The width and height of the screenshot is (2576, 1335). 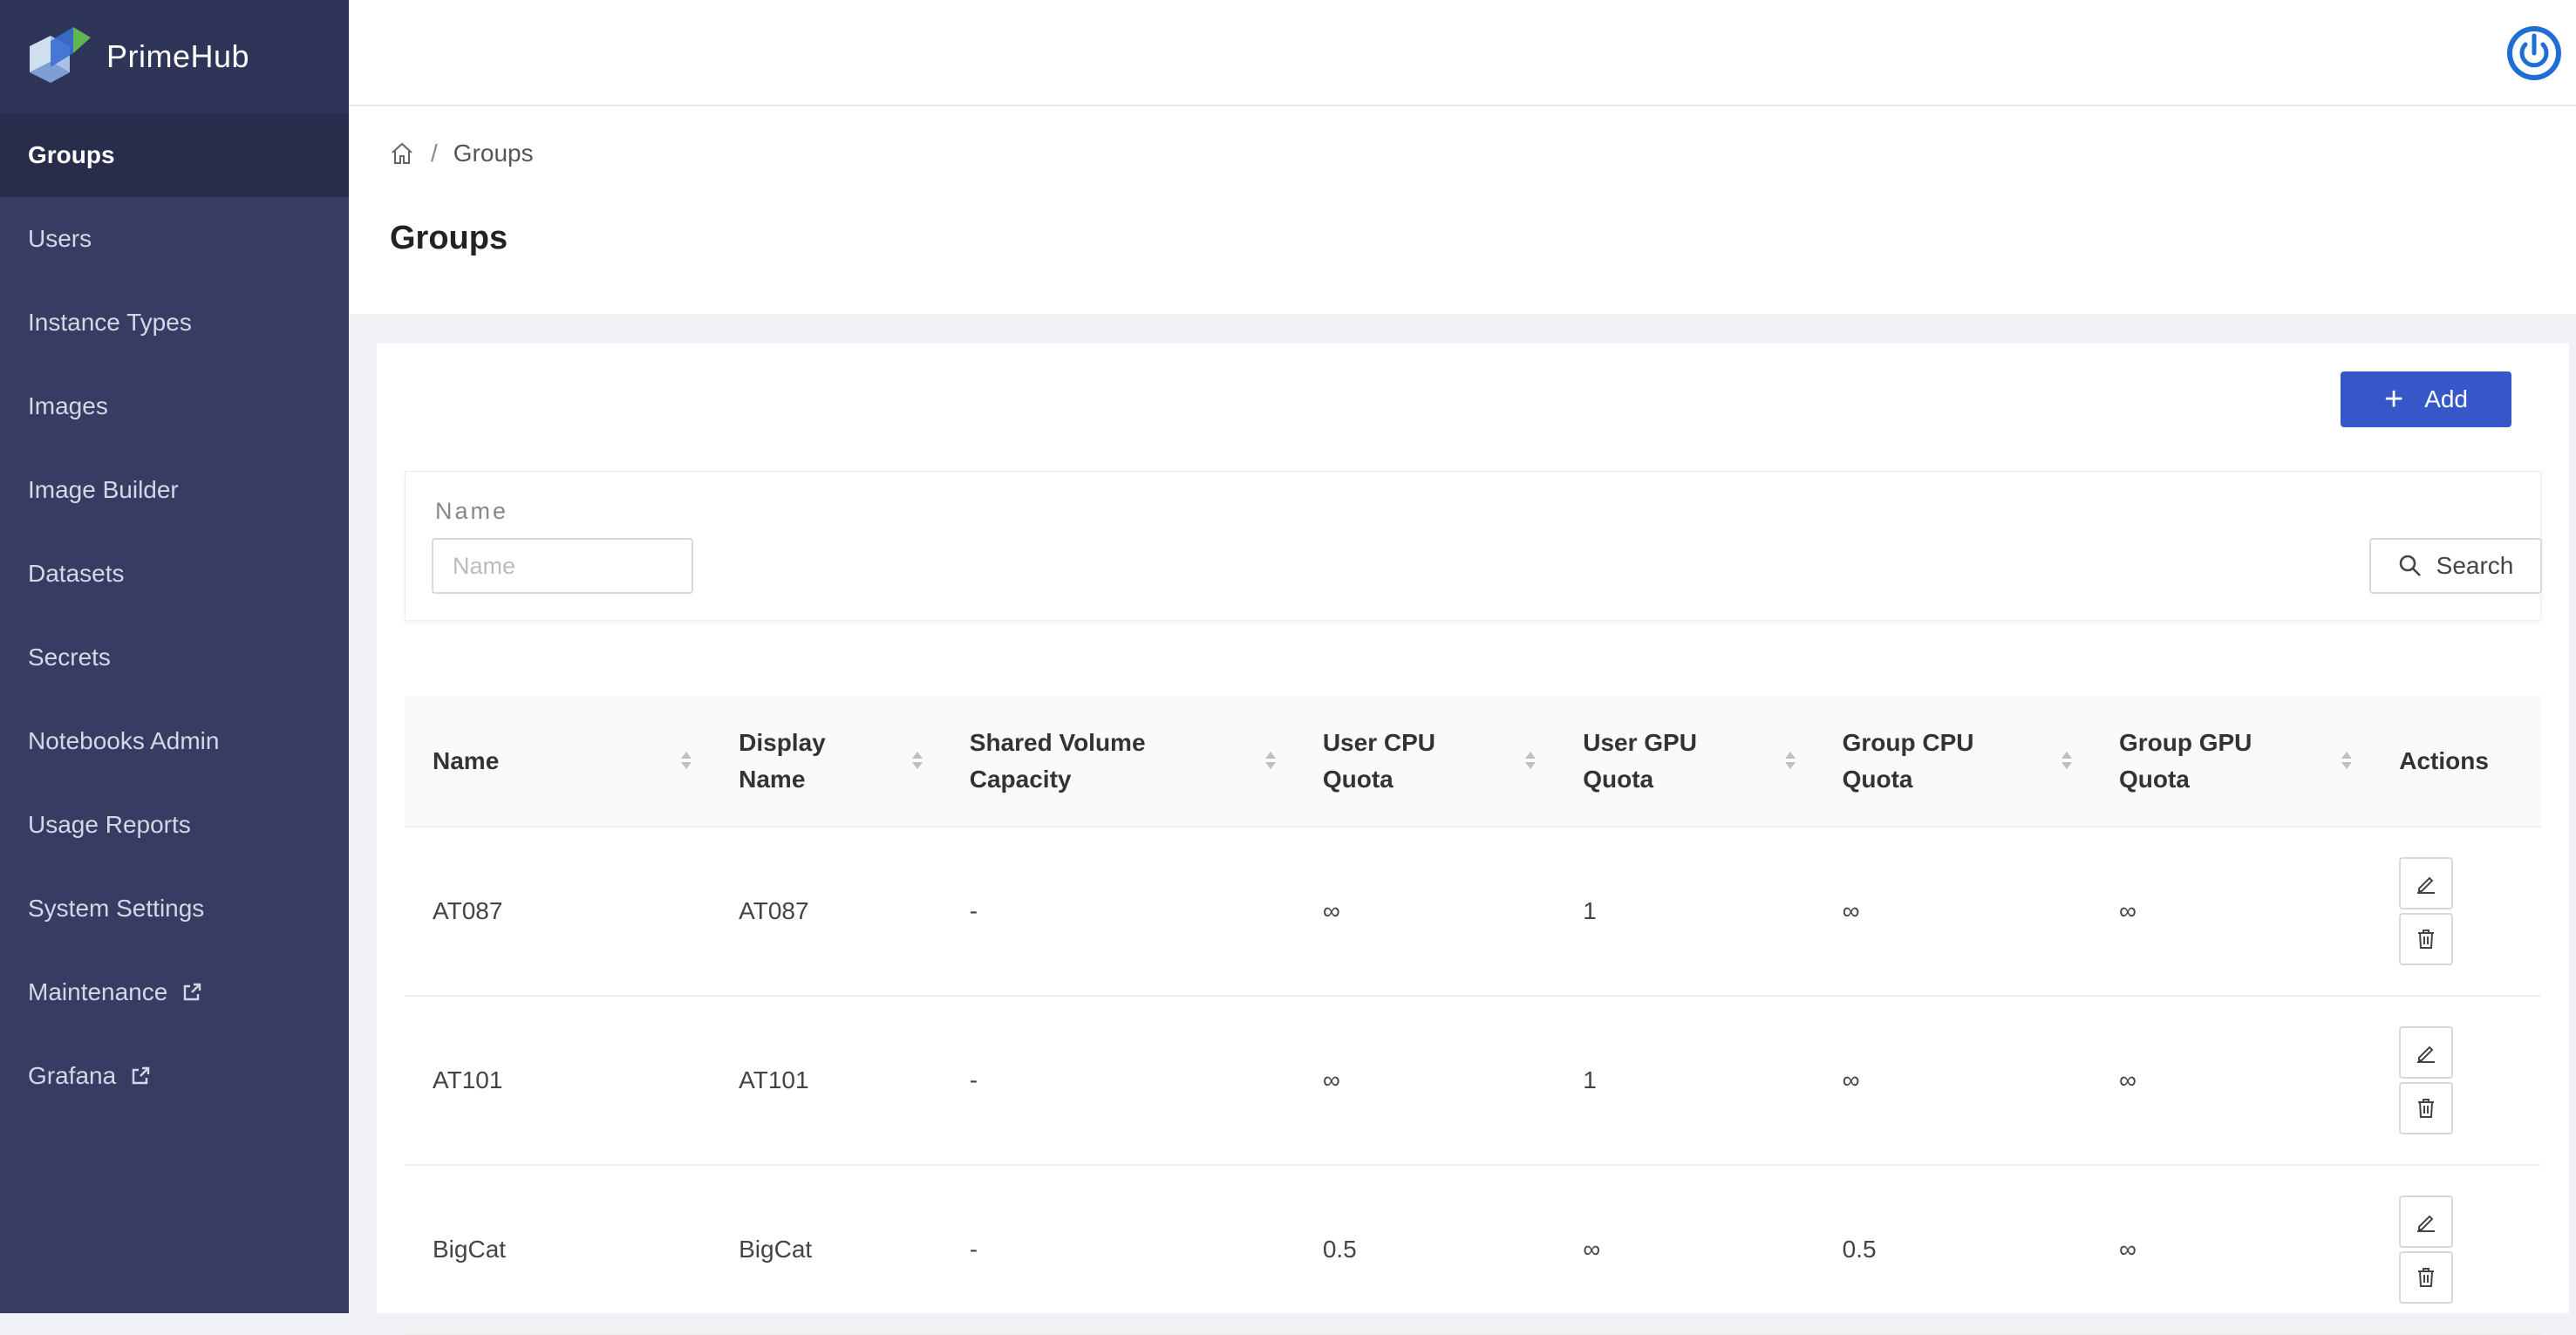 What do you see at coordinates (2475, 565) in the screenshot?
I see `search-button-label: Search` at bounding box center [2475, 565].